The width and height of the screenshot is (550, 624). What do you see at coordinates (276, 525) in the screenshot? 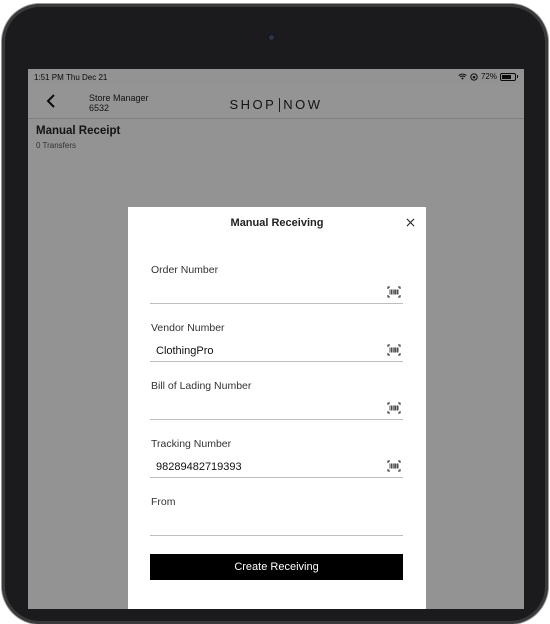
I see `from-input` at bounding box center [276, 525].